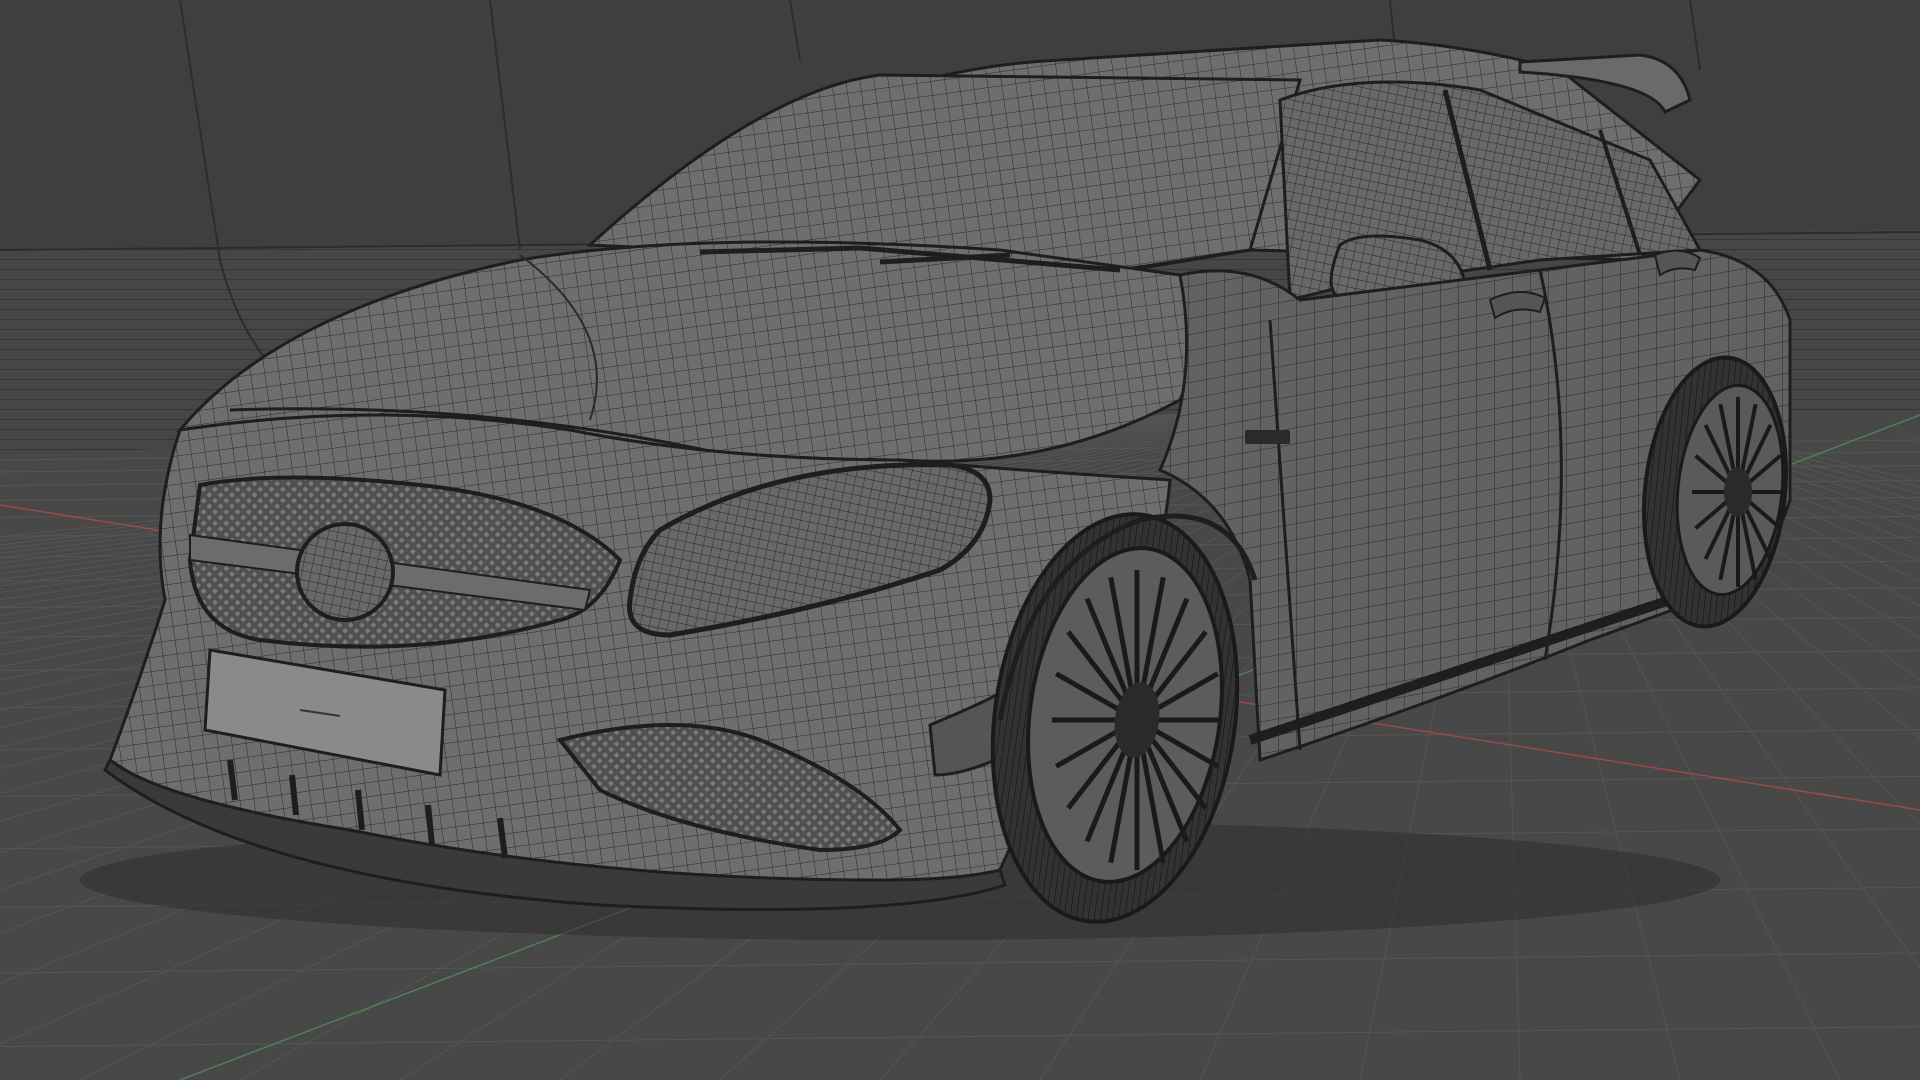  I want to click on side-badge, so click(1267, 437).